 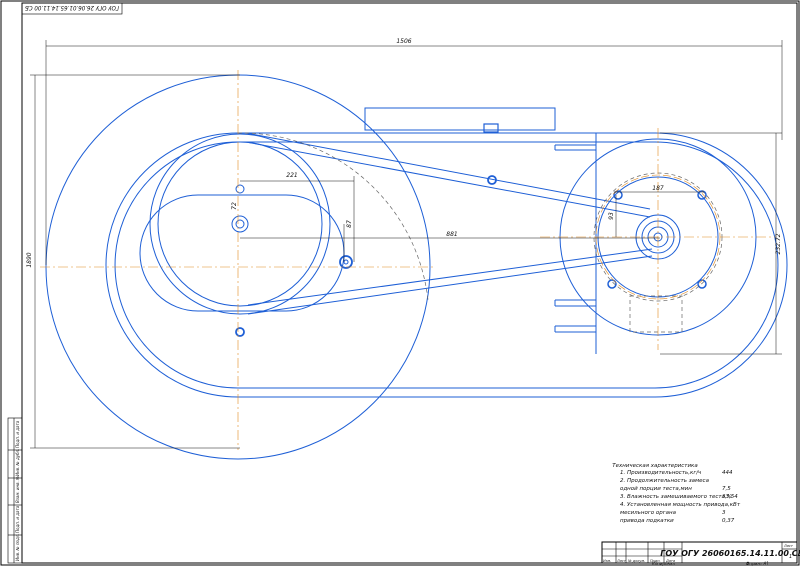 What do you see at coordinates (790, 557) in the screenshot?
I see `tb-sheet-number: 1` at bounding box center [790, 557].